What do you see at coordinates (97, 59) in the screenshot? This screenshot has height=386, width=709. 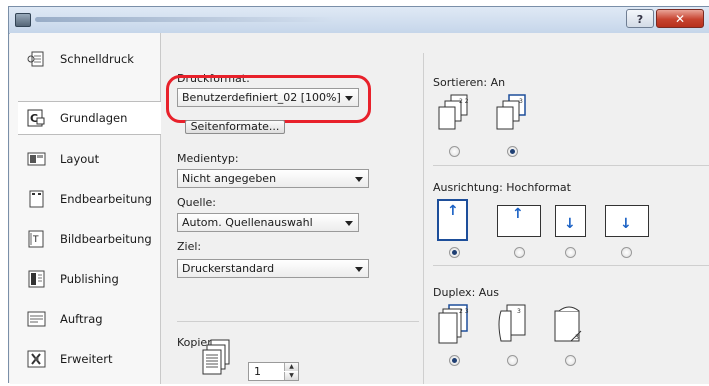 I see `sidebar-item-label: Schnelldruck` at bounding box center [97, 59].